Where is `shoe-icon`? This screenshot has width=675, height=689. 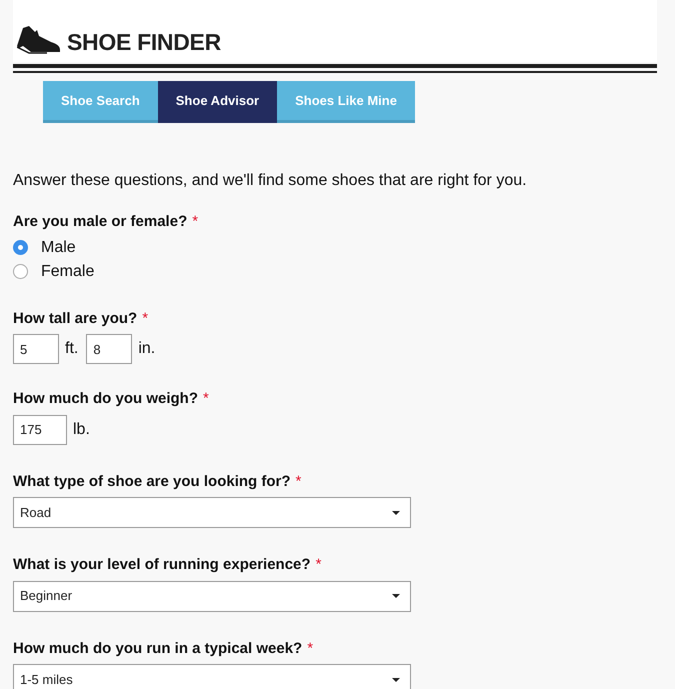
shoe-icon is located at coordinates (39, 40).